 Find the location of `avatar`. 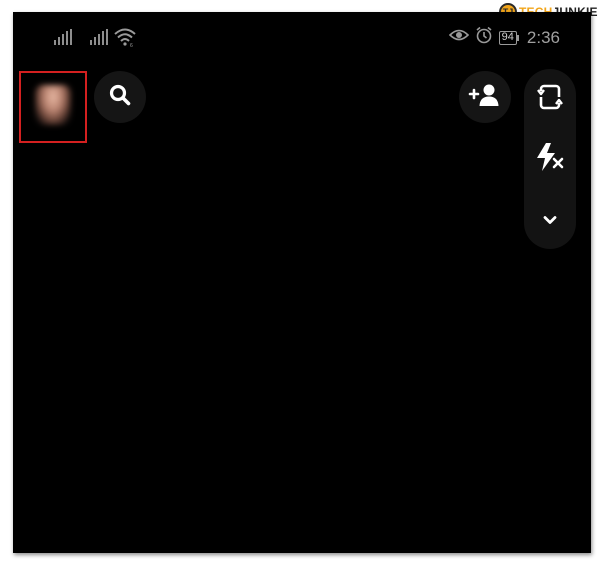

avatar is located at coordinates (53, 105).